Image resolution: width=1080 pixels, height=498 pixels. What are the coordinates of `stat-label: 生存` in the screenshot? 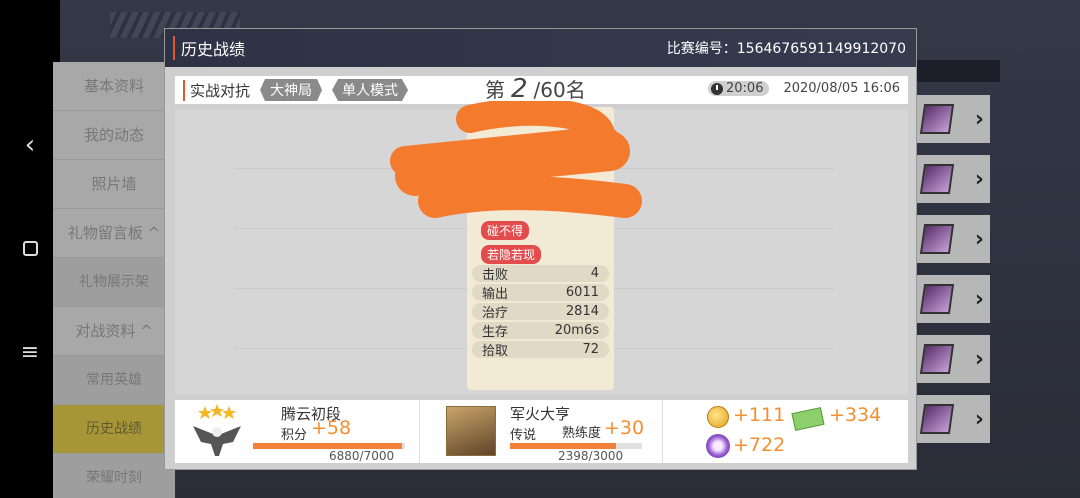 It's located at (495, 332).